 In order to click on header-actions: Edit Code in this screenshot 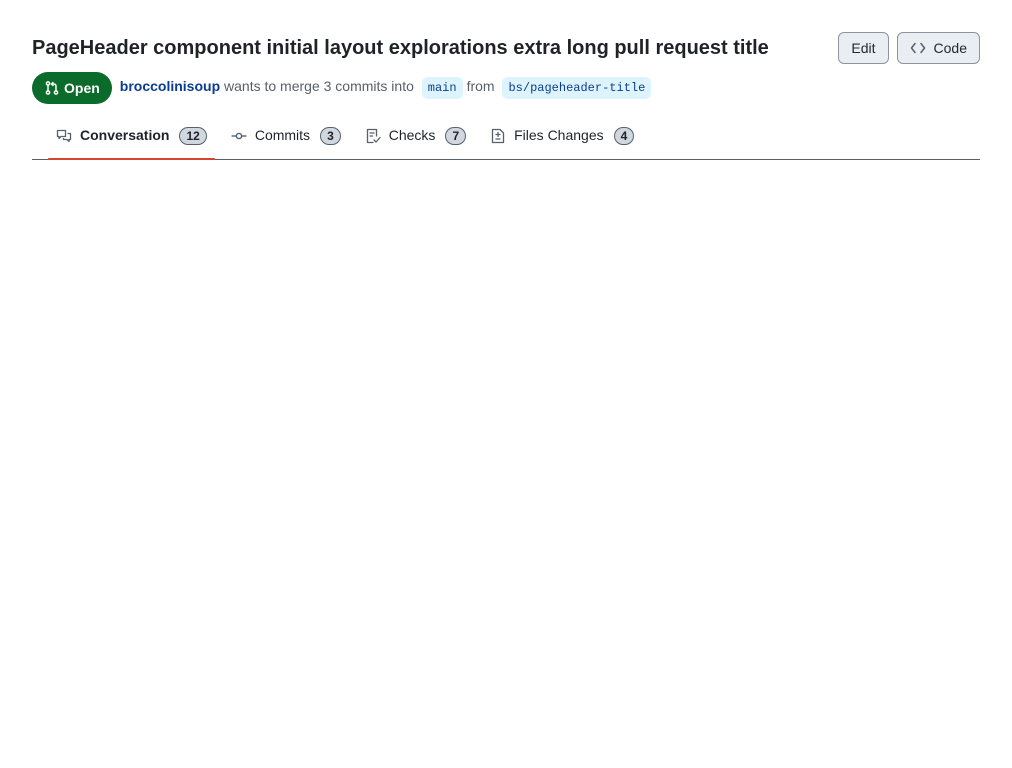, I will do `click(909, 48)`.